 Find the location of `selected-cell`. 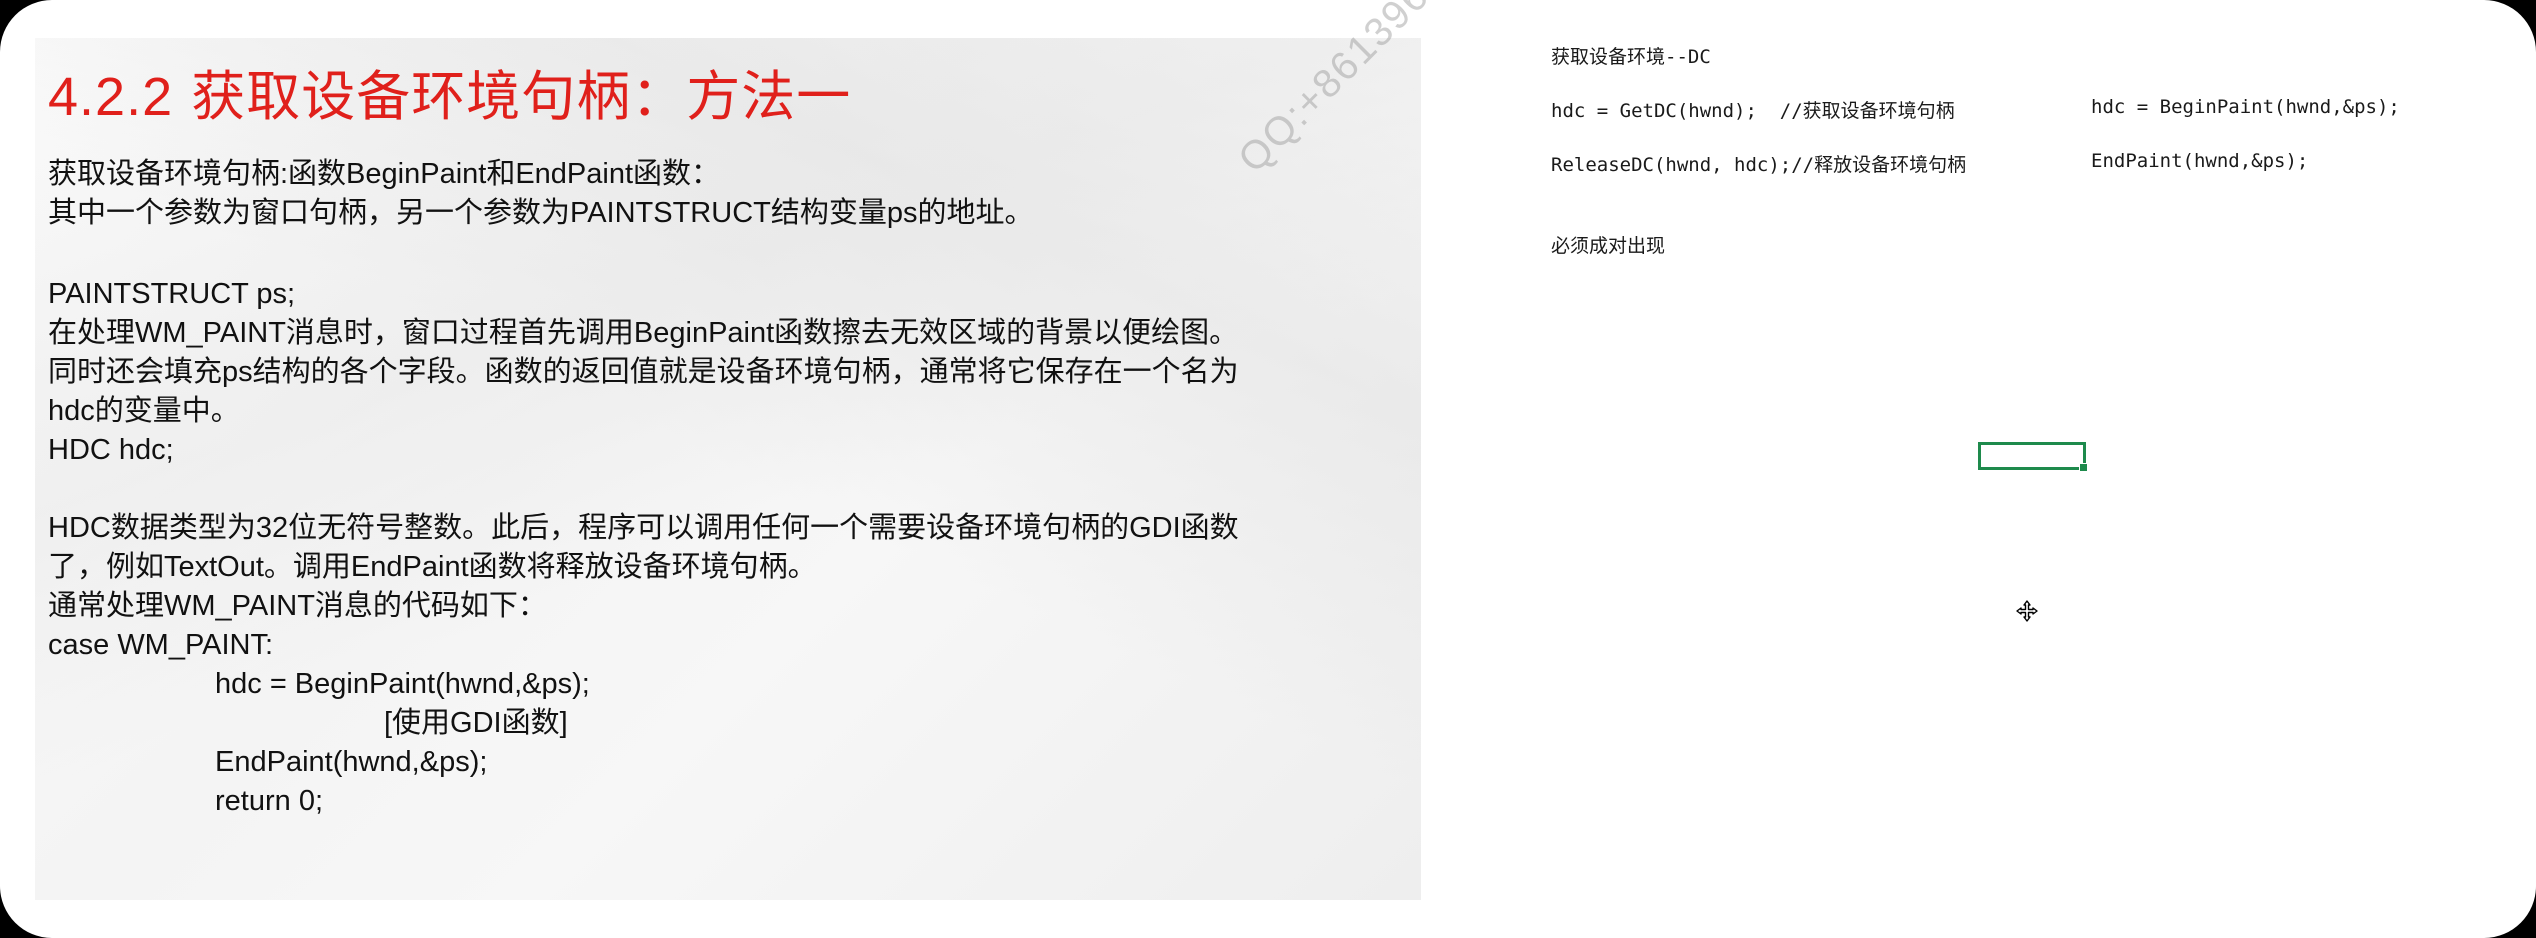

selected-cell is located at coordinates (2033, 457).